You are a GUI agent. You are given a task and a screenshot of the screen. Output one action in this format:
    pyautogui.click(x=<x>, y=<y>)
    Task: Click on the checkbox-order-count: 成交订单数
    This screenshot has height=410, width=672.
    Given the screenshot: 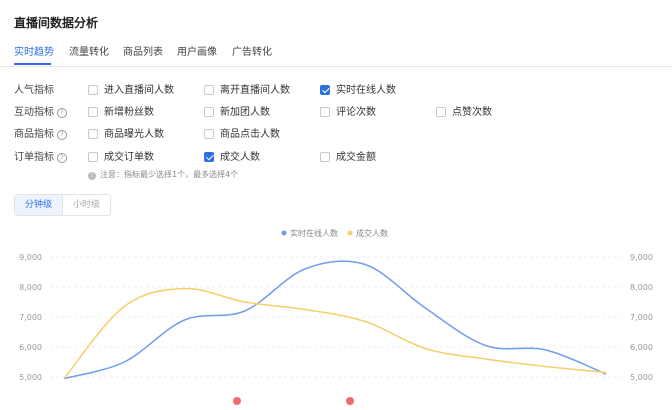 What is the action you would take?
    pyautogui.click(x=121, y=155)
    